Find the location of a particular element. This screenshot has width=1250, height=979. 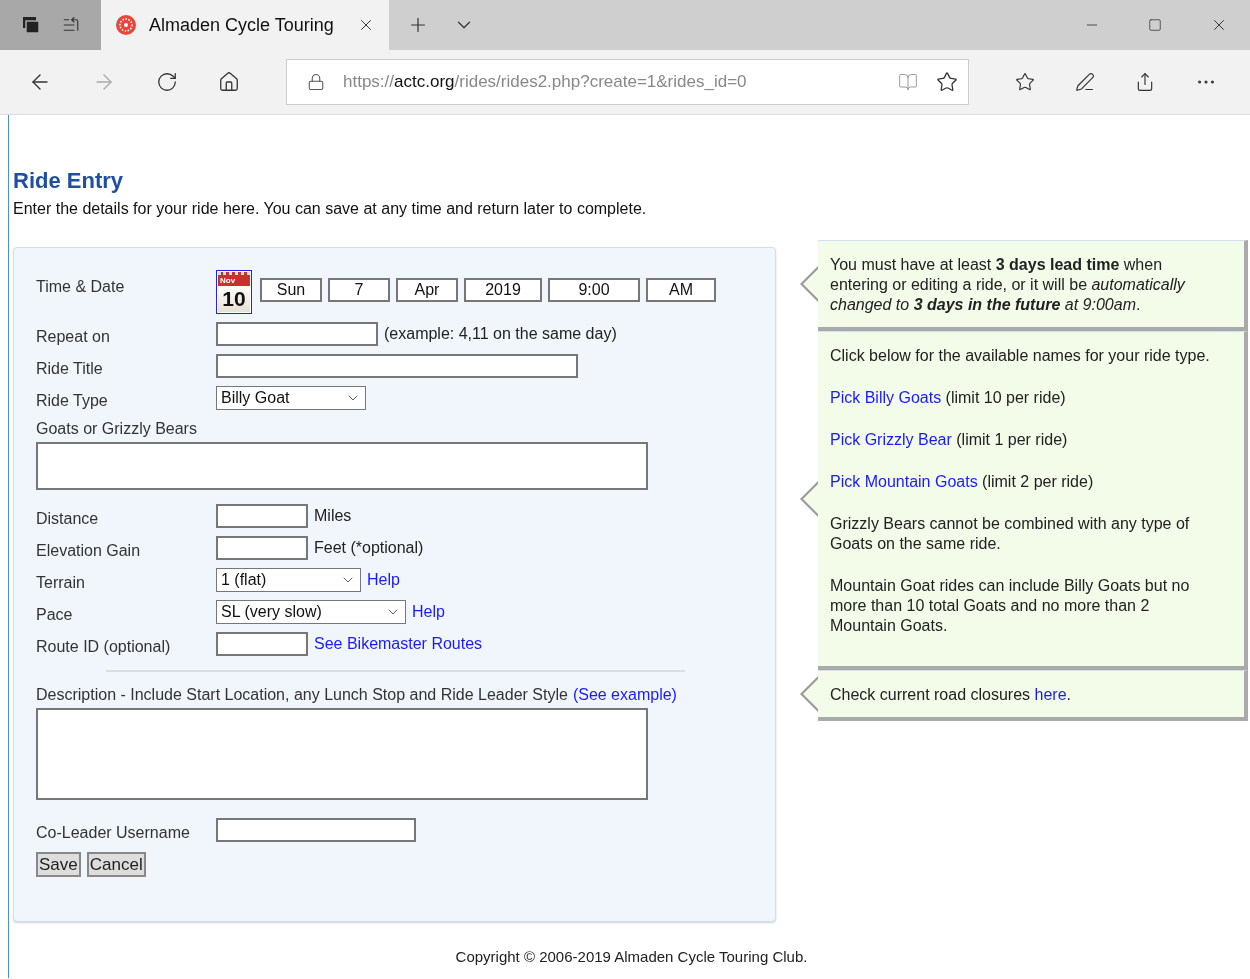

note-text: Click below for the available names for your ride type. is located at coordinates (1020, 356).